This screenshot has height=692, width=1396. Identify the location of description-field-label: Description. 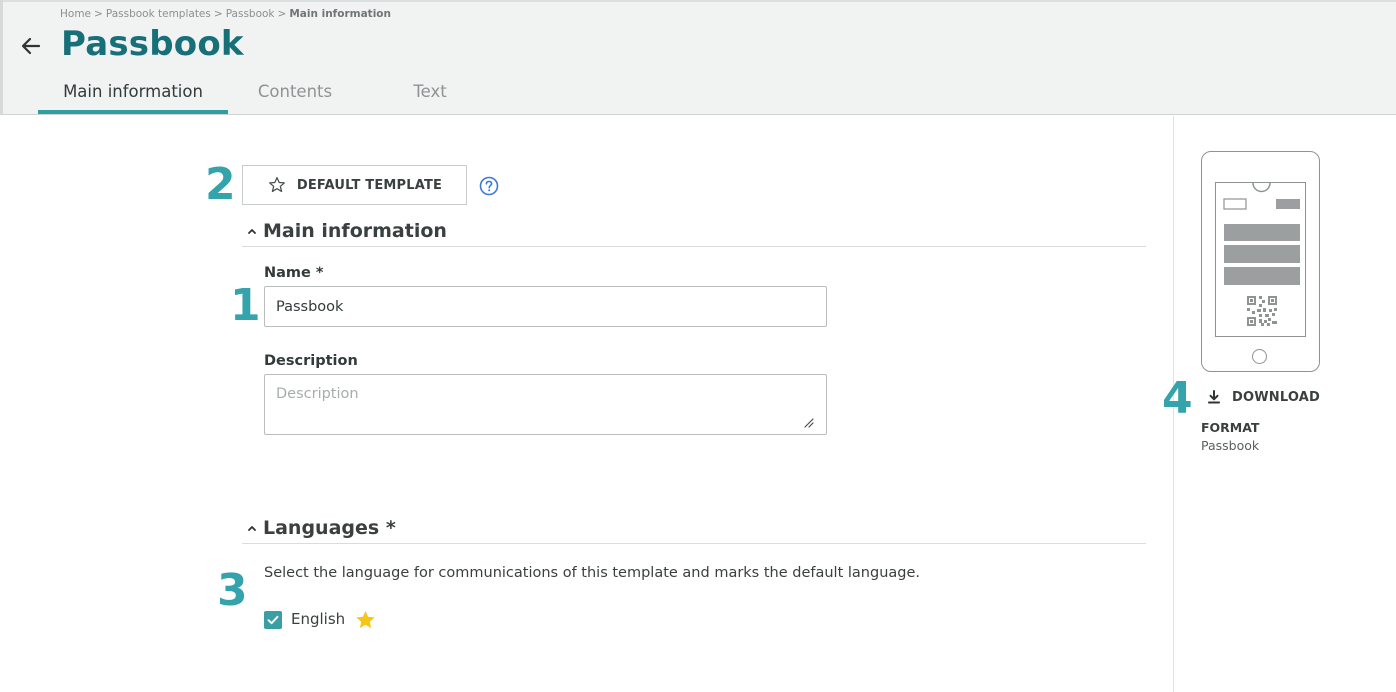
(311, 361).